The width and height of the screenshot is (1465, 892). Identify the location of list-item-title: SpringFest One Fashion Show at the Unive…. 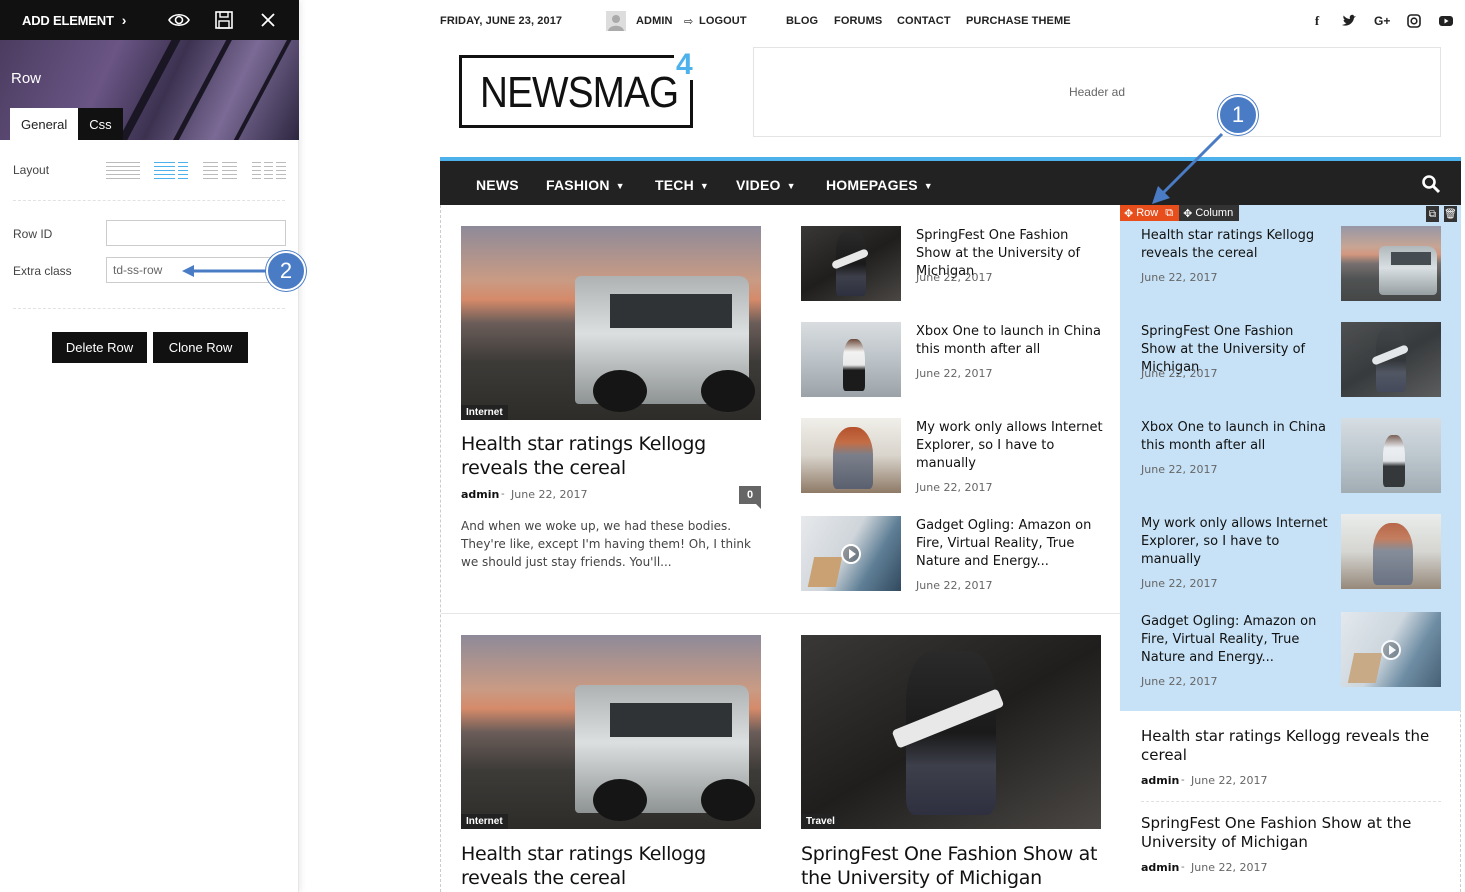
(1291, 833).